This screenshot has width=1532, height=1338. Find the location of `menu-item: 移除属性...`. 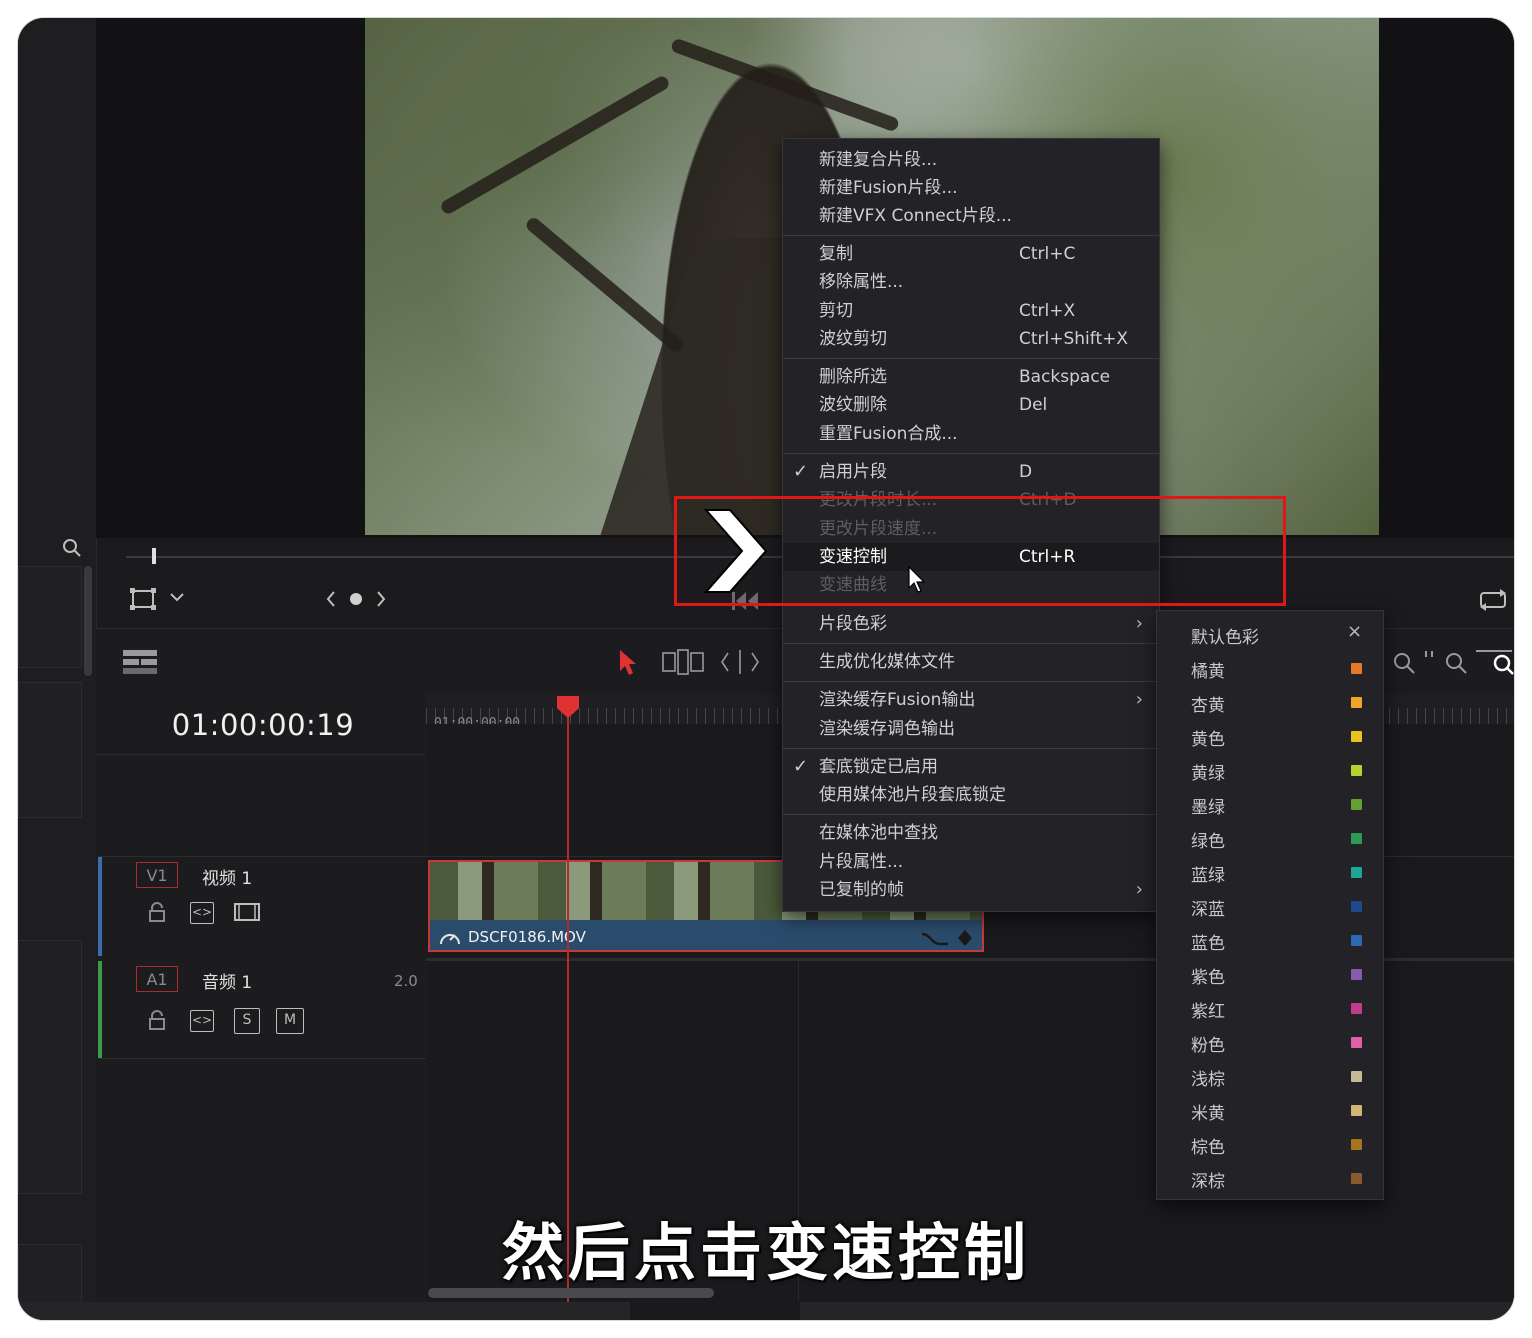

menu-item: 移除属性... is located at coordinates (971, 282).